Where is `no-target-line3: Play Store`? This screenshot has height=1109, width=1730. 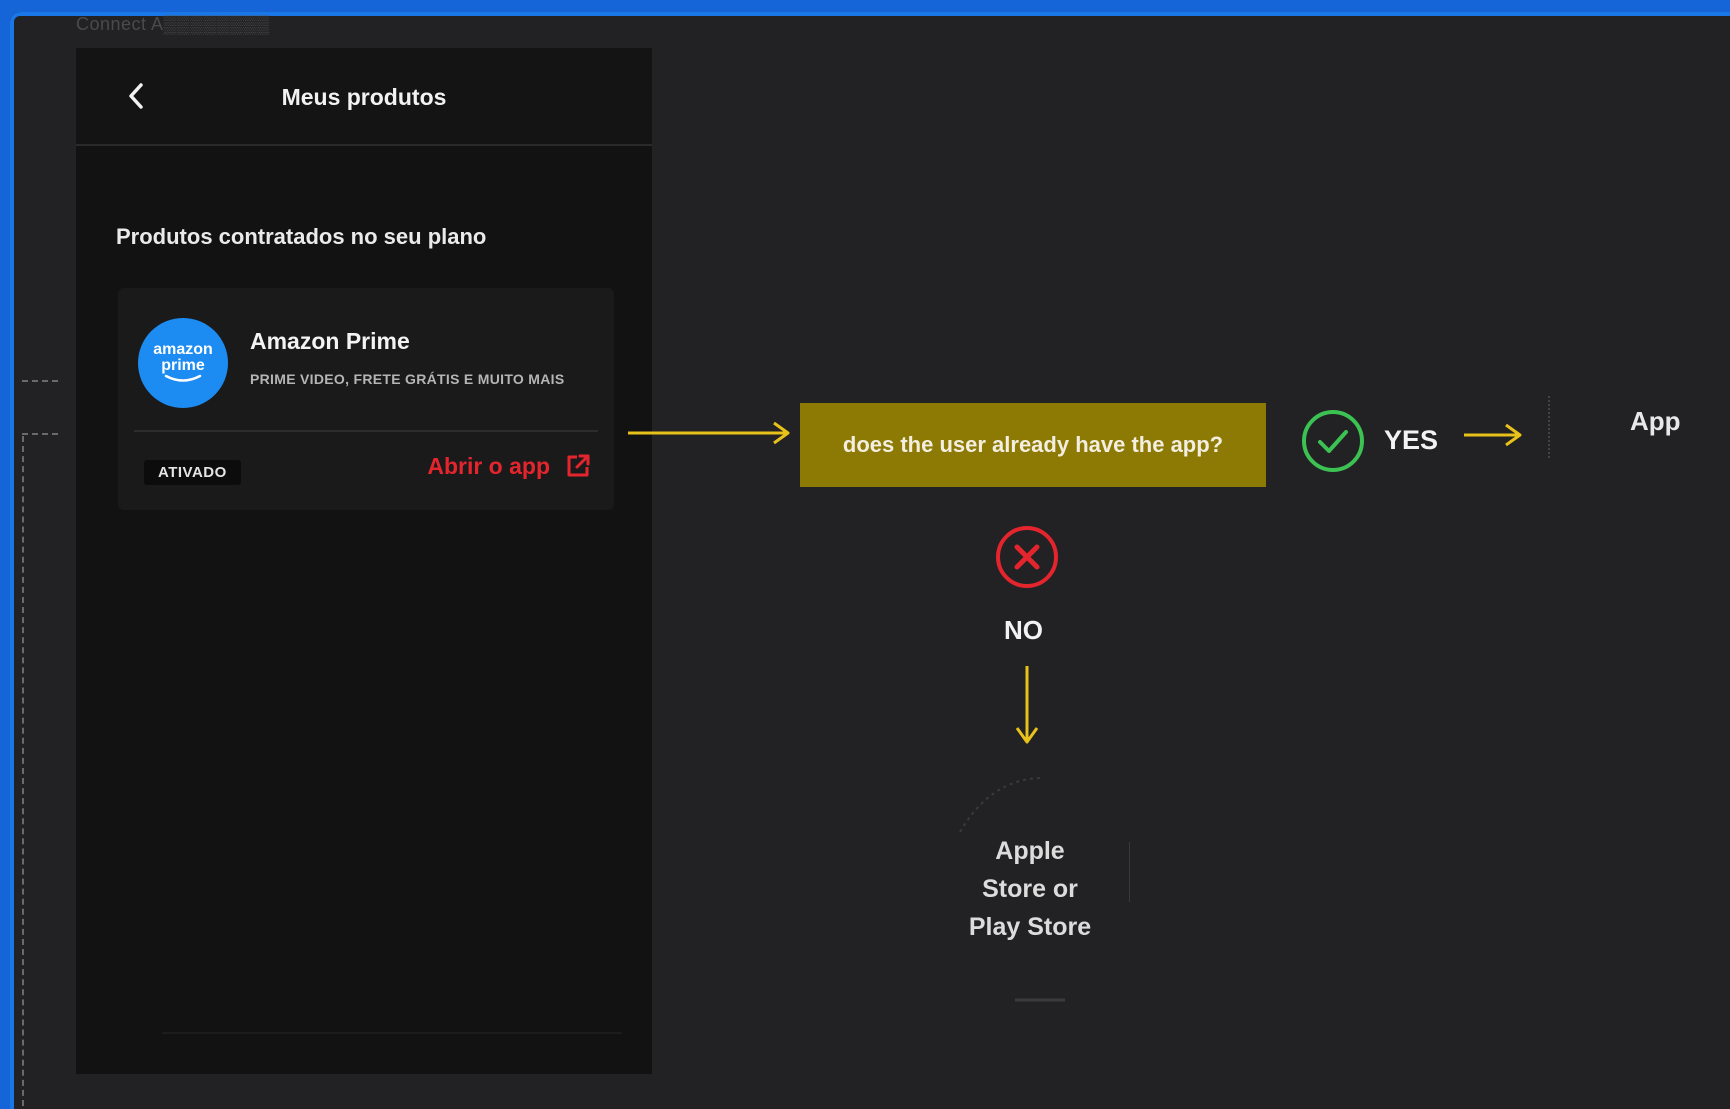
no-target-line3: Play Store is located at coordinates (1030, 927).